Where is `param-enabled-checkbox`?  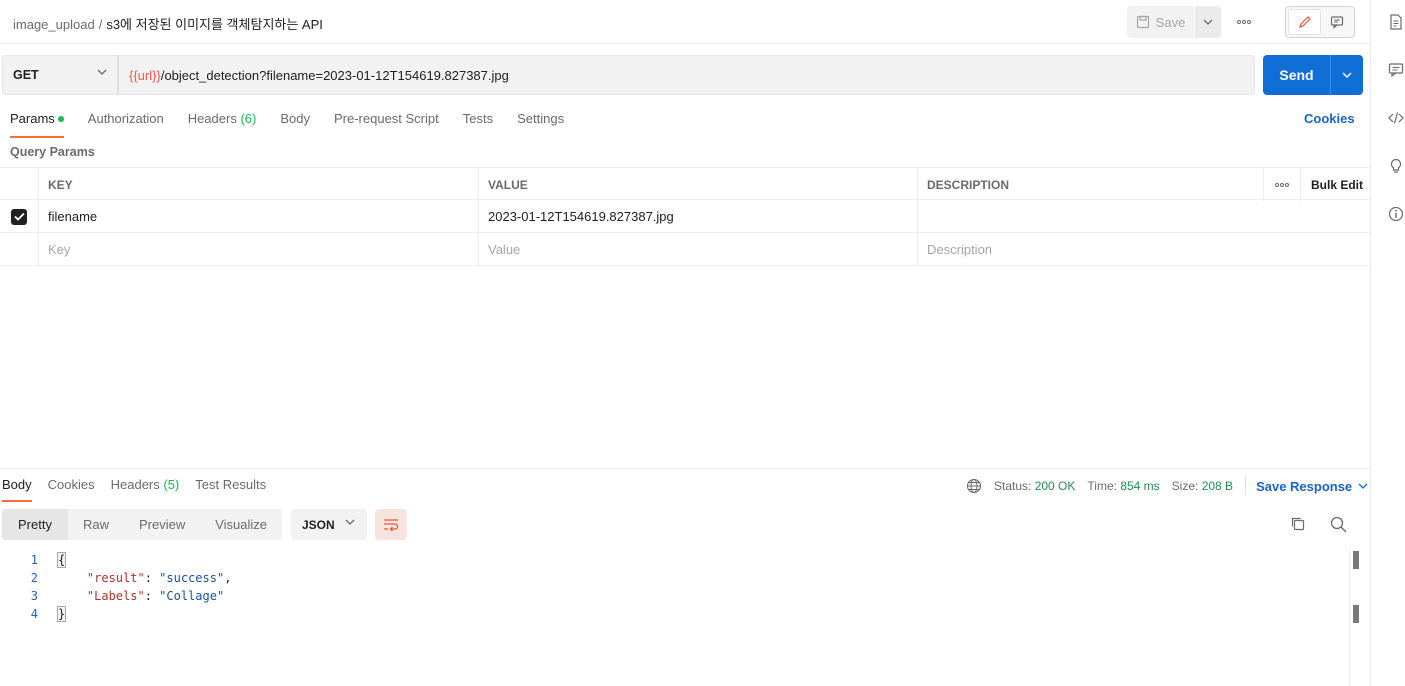 param-enabled-checkbox is located at coordinates (19, 216).